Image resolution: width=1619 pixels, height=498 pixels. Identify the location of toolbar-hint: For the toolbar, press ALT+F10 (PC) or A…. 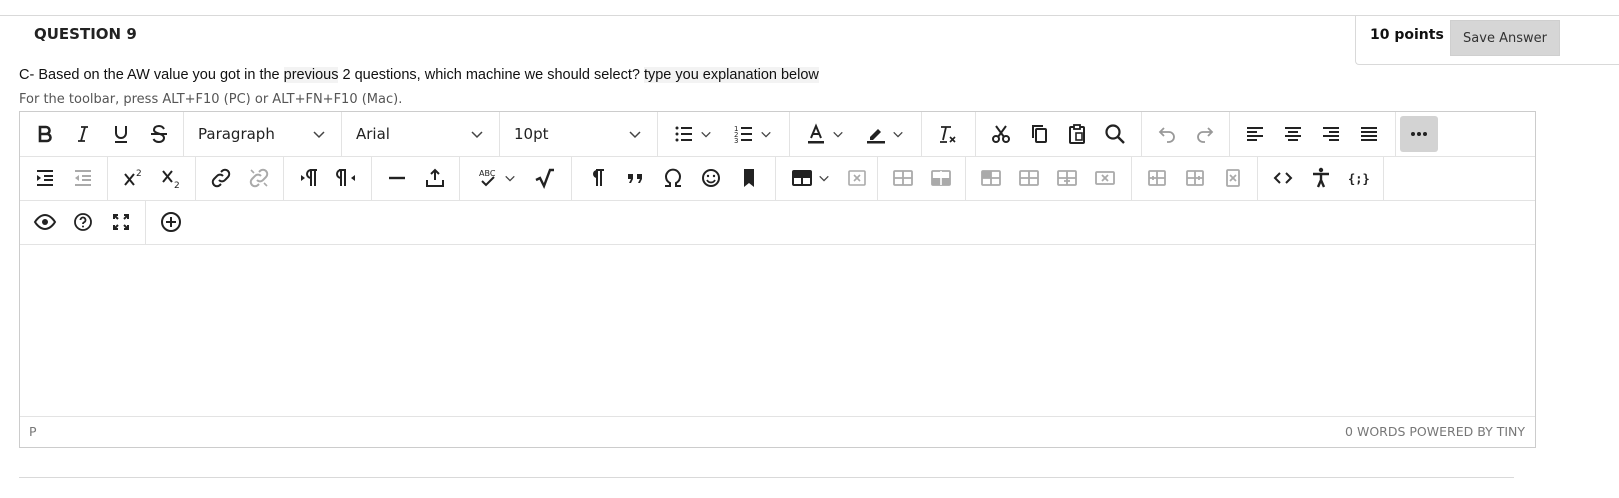
(211, 99).